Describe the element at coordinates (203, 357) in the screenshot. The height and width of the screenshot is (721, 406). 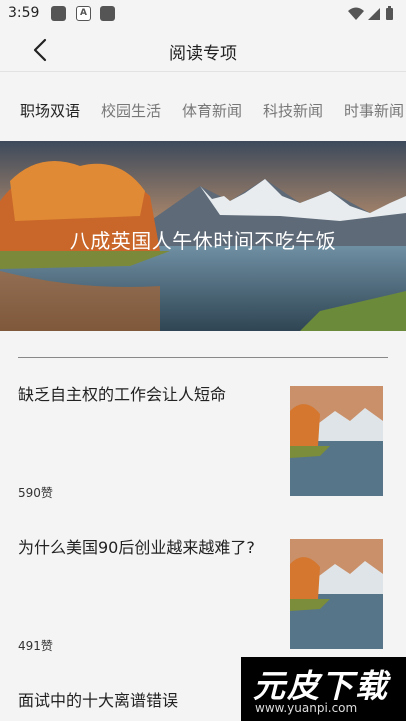
I see `section-divider` at that location.